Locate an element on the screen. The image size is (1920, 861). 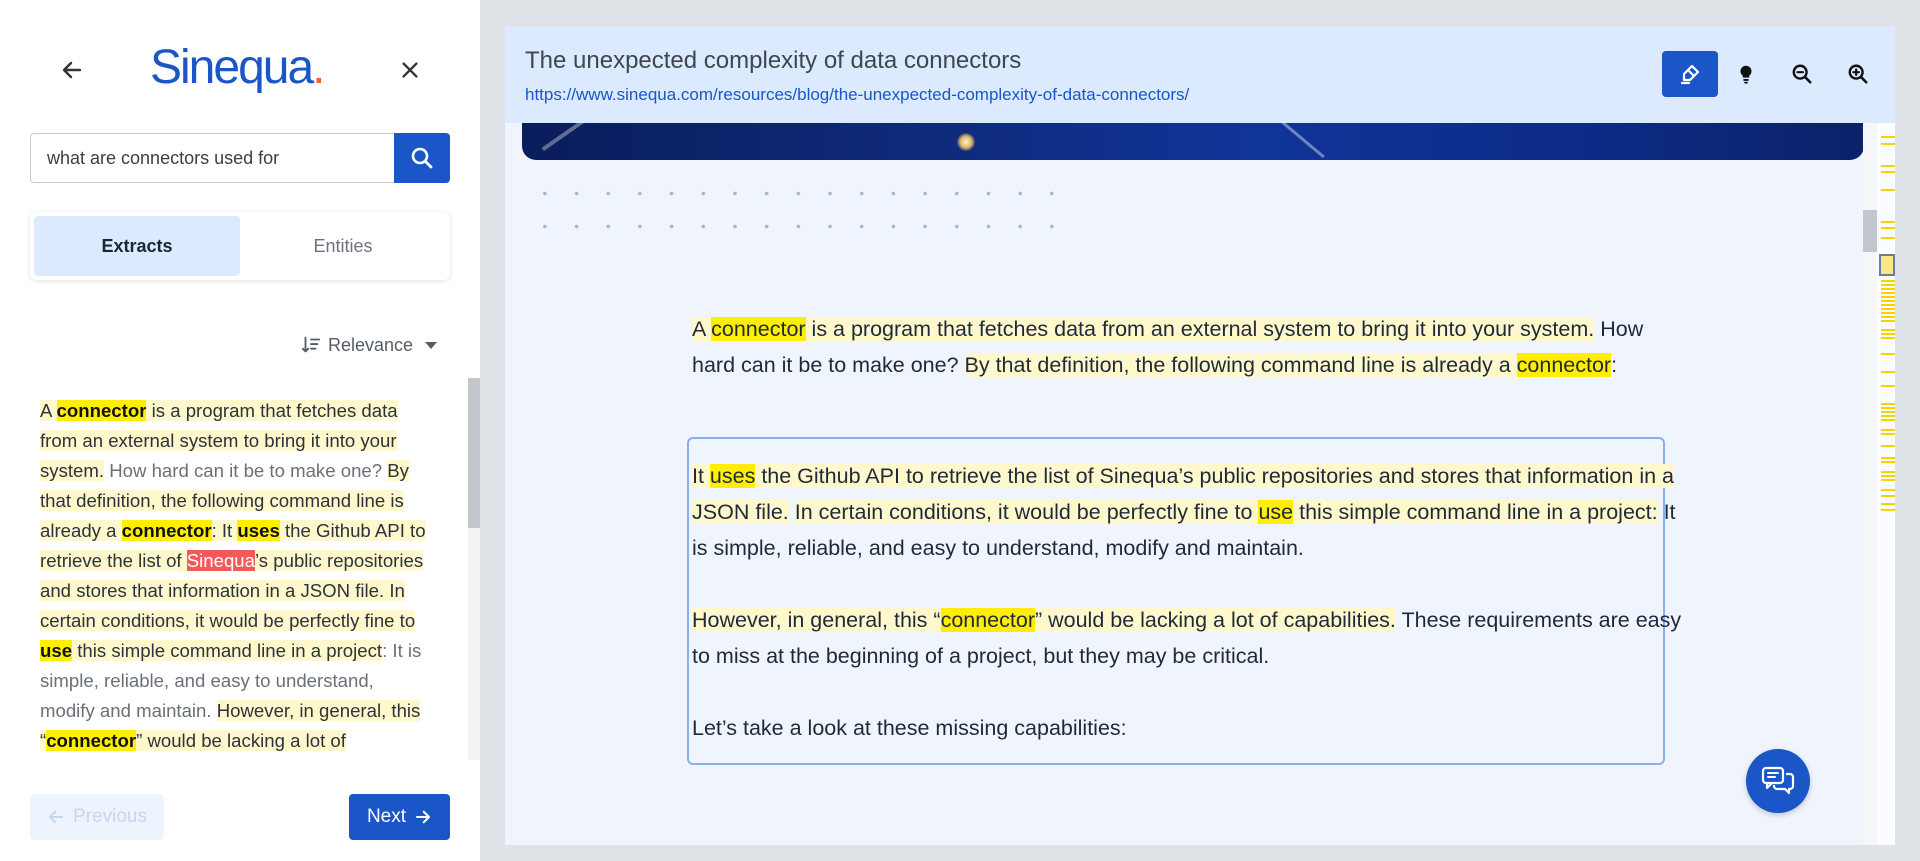
text-segment: : is located at coordinates (1614, 365).